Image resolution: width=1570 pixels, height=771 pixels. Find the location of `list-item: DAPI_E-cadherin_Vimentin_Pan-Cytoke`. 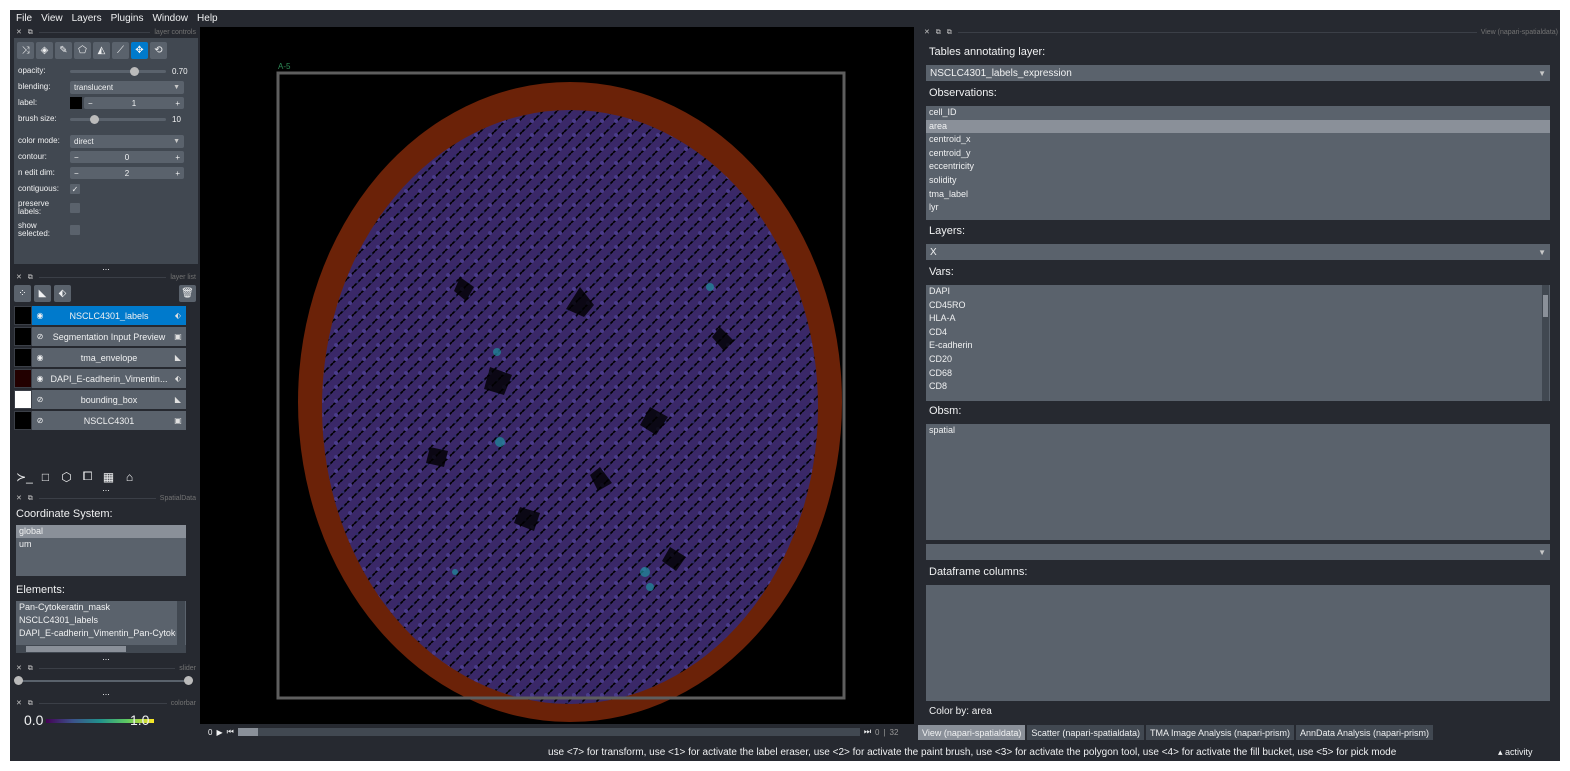

list-item: DAPI_E-cadherin_Vimentin_Pan-Cytoke is located at coordinates (96, 633).